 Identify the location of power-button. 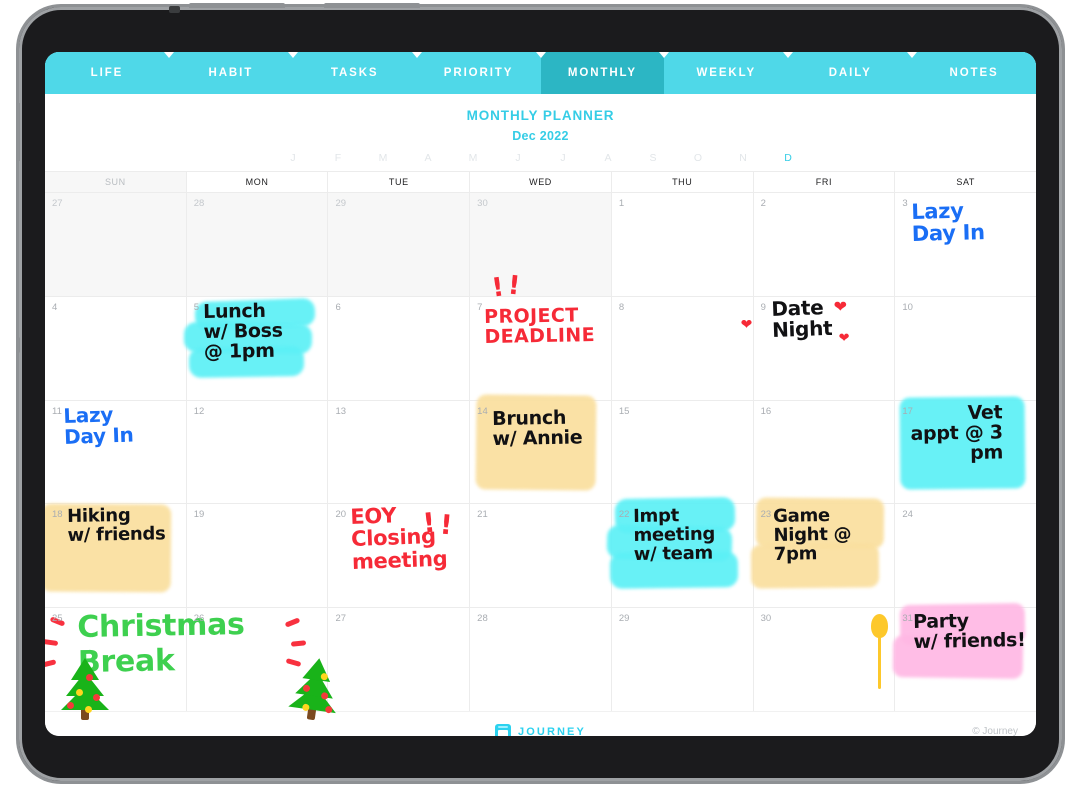
(18, 132).